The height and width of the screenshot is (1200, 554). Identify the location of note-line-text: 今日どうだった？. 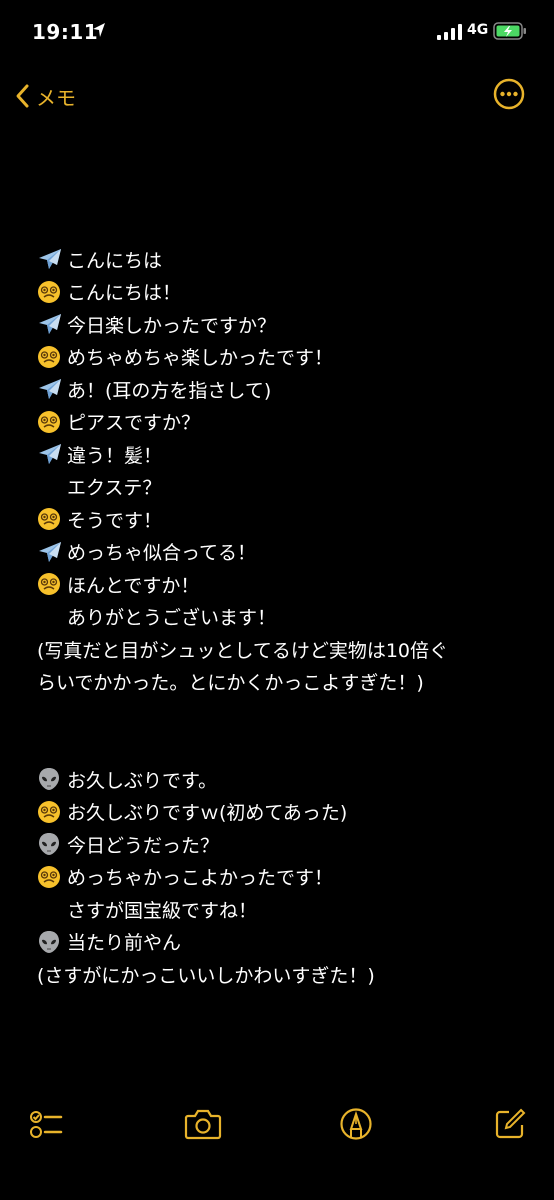
(143, 845).